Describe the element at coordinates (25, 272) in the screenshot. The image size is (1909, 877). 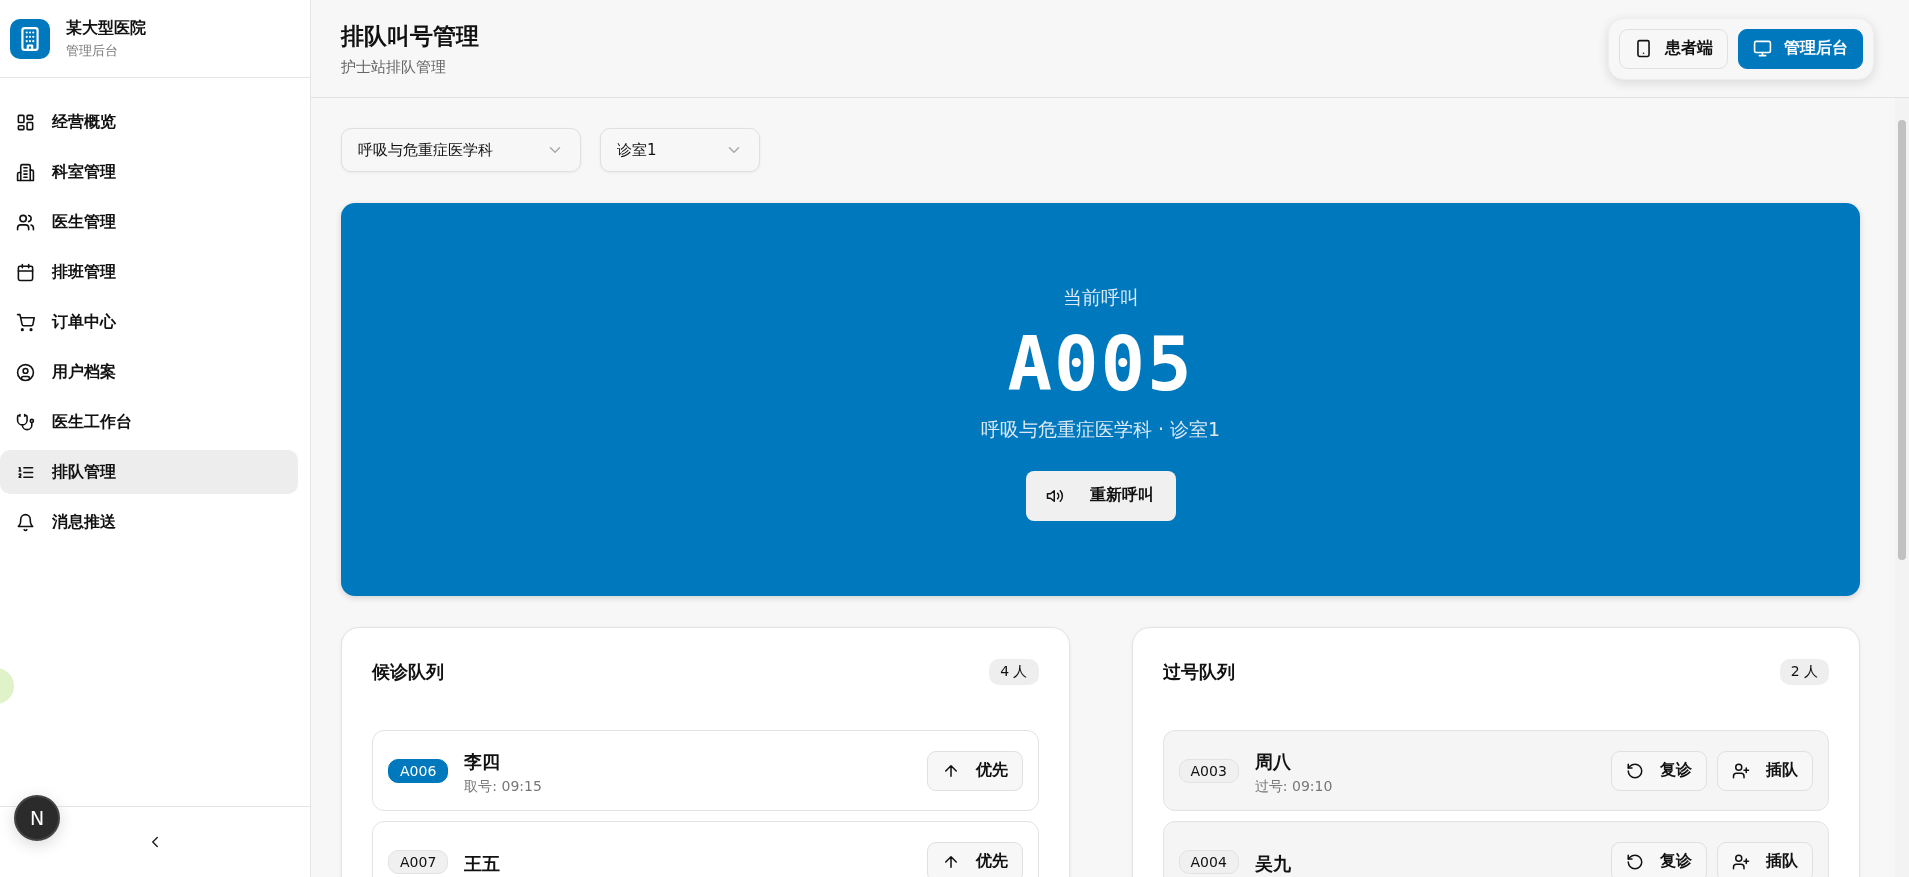
I see `calendar-icon` at that location.